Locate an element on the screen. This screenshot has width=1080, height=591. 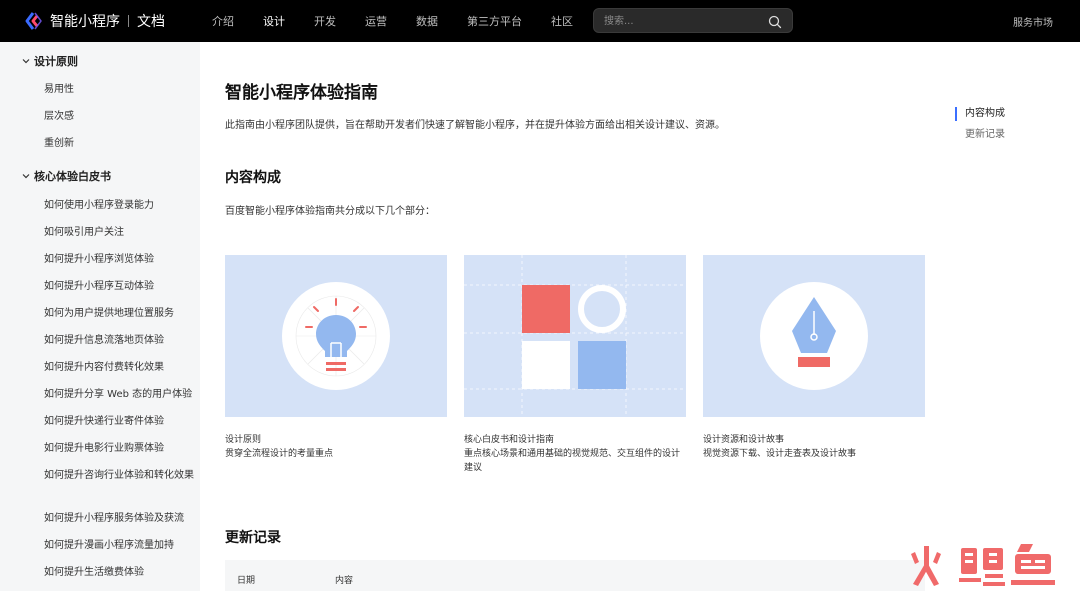
toc-item-updates: 更新记录 is located at coordinates (1010, 135).